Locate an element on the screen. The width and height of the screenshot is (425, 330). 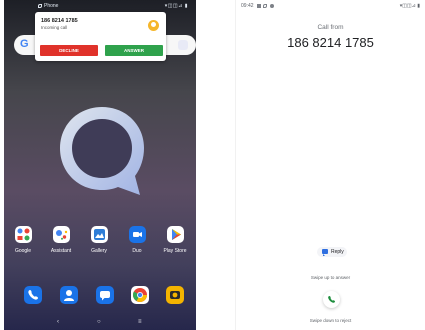
notification-caller-number: 186 8214 1785 is located at coordinates (59, 21).